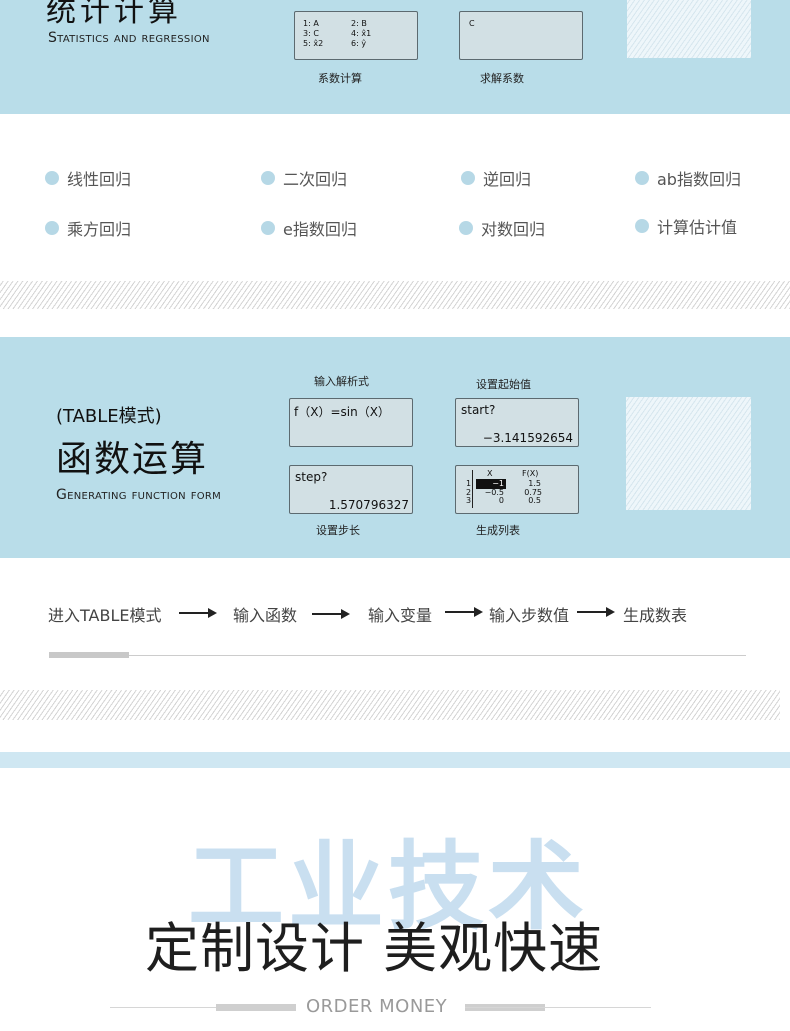 Image resolution: width=790 pixels, height=1031 pixels. What do you see at coordinates (132, 459) in the screenshot?
I see `table-title: 函数运算` at bounding box center [132, 459].